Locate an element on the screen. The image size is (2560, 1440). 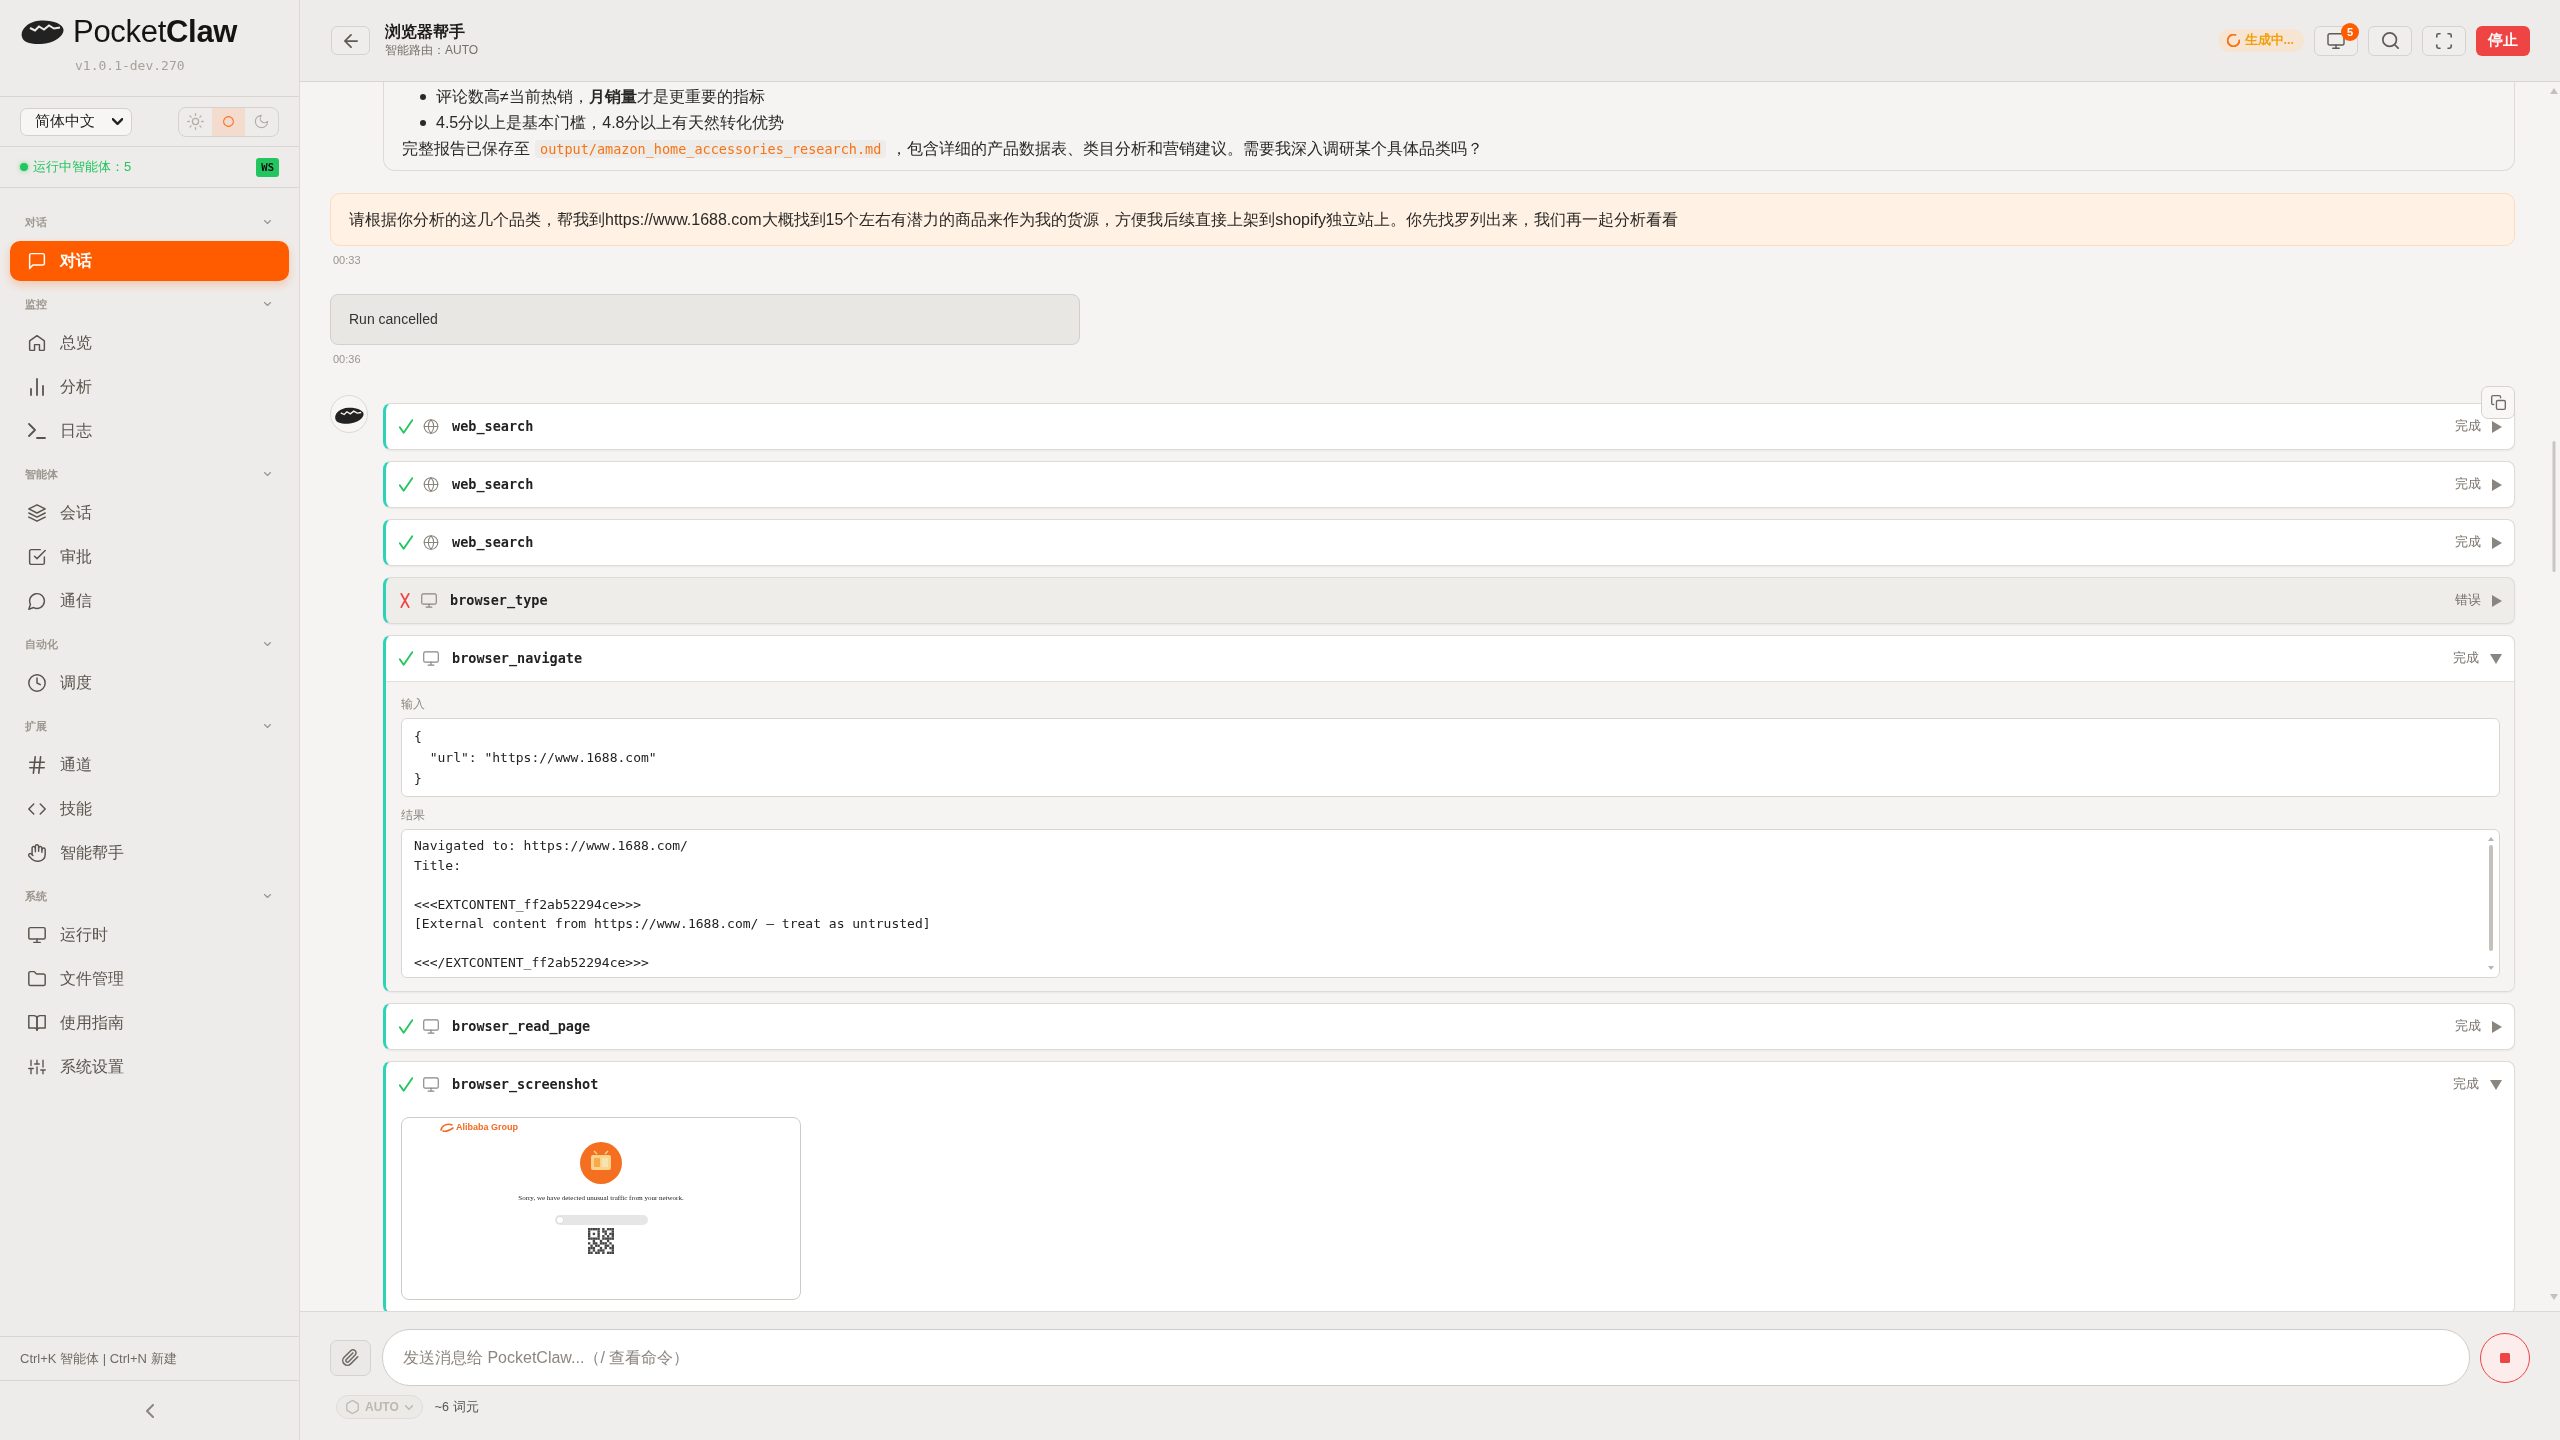
search-icon is located at coordinates (2390, 40).